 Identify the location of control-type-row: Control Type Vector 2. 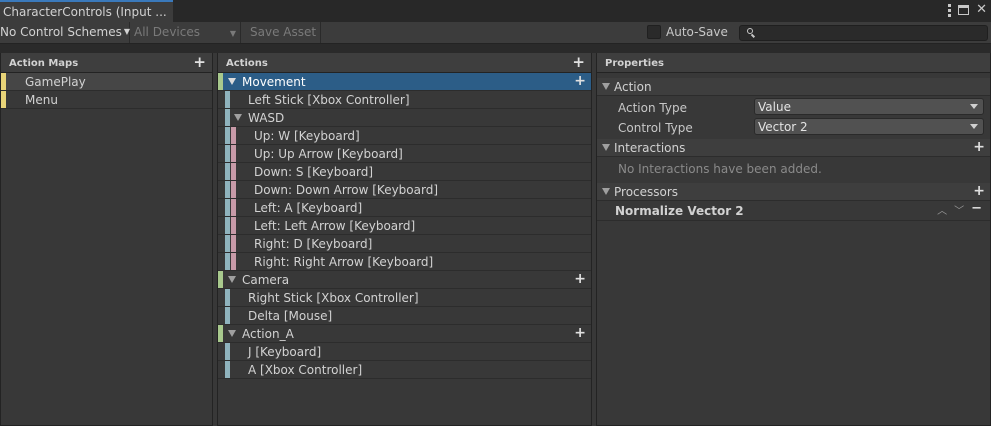
(793, 127).